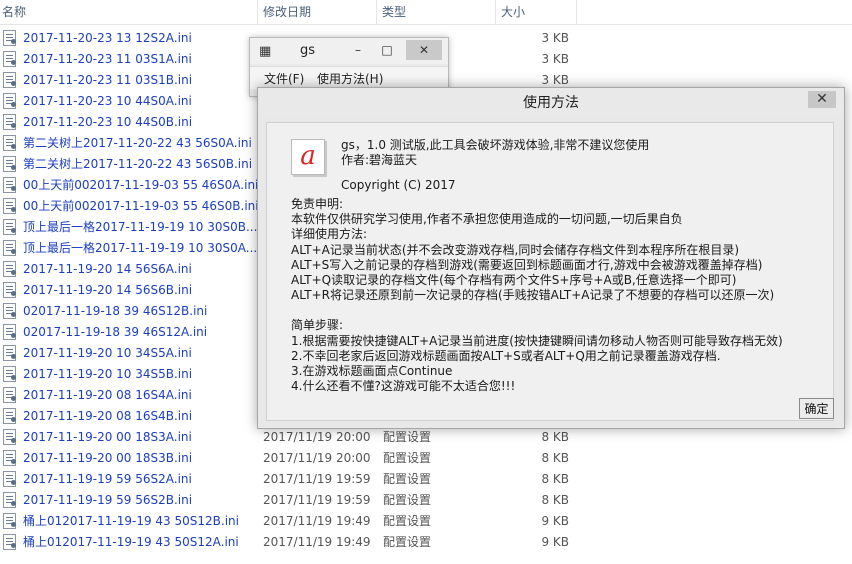 The image size is (852, 564). I want to click on dialog-title: 使用方法, so click(551, 103).